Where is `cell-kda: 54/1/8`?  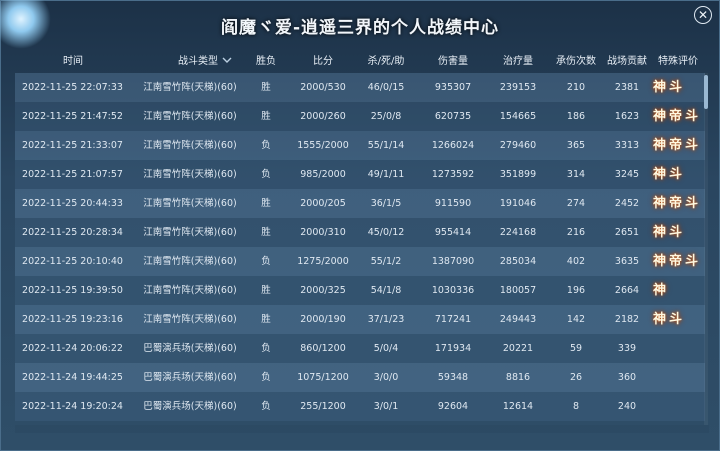 cell-kda: 54/1/8 is located at coordinates (386, 290).